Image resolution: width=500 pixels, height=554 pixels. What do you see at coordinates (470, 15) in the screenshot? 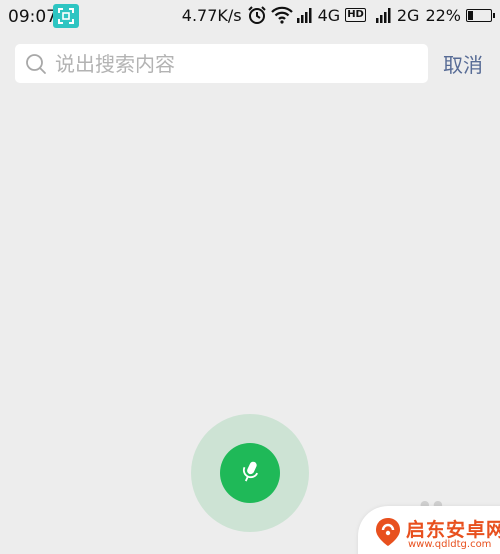
I see `battery-level-fill` at bounding box center [470, 15].